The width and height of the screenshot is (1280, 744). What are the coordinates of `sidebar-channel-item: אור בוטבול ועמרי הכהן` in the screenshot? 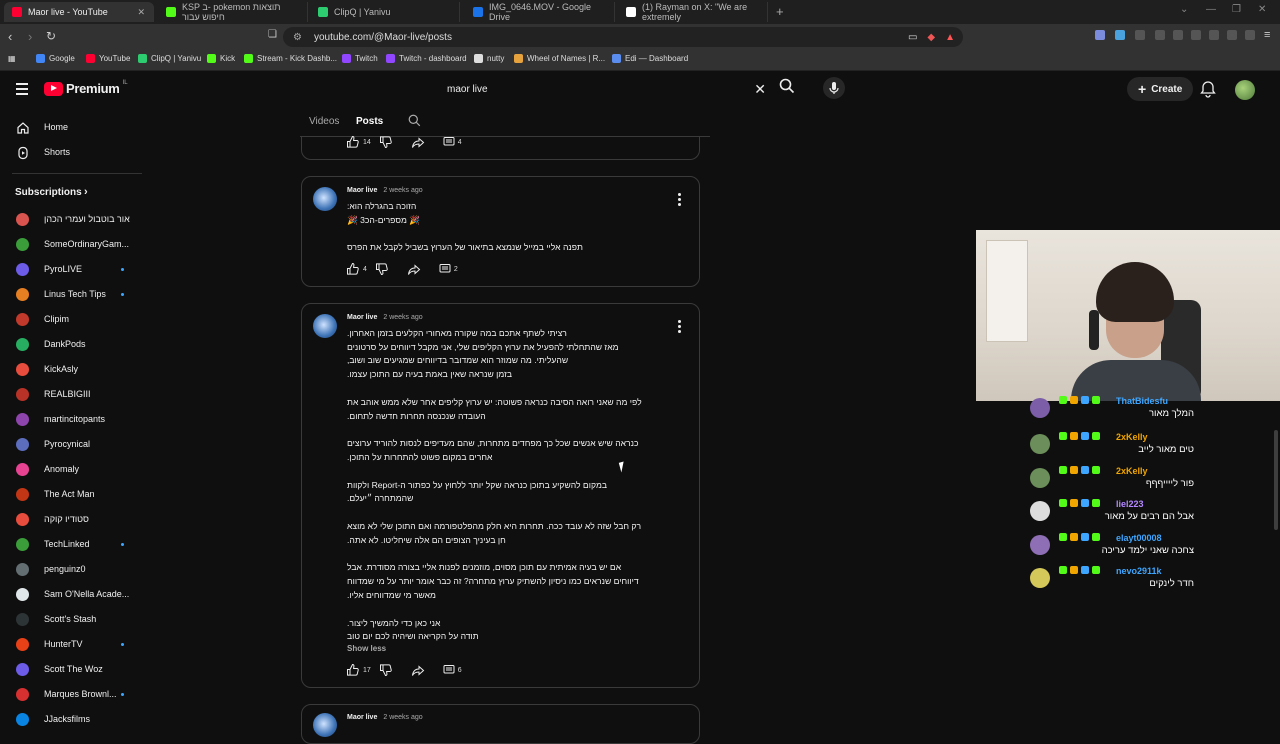 It's located at (75, 219).